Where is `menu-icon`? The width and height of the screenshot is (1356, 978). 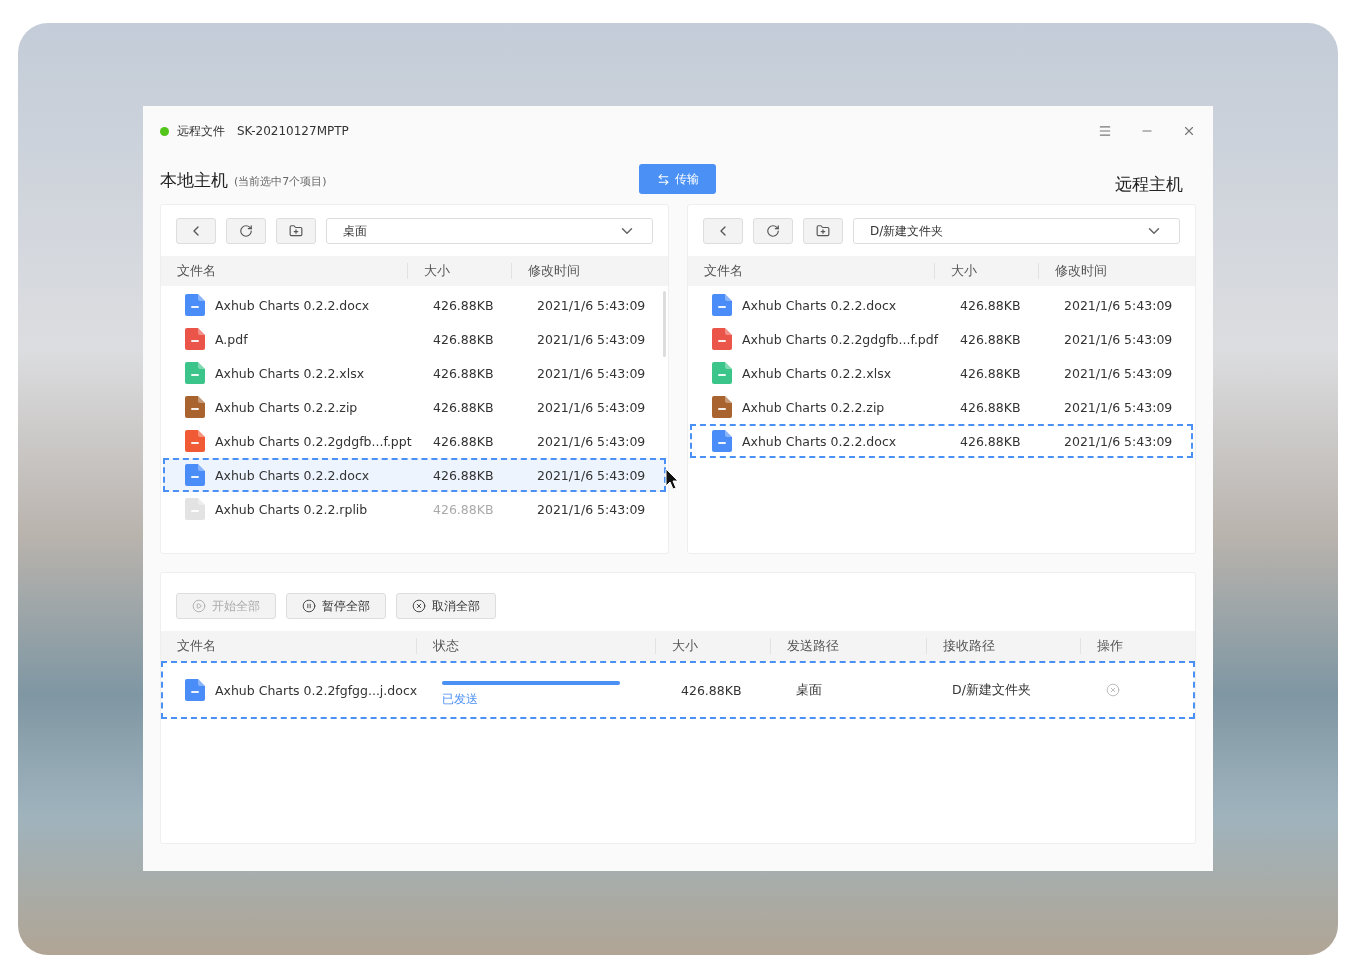 menu-icon is located at coordinates (1105, 131).